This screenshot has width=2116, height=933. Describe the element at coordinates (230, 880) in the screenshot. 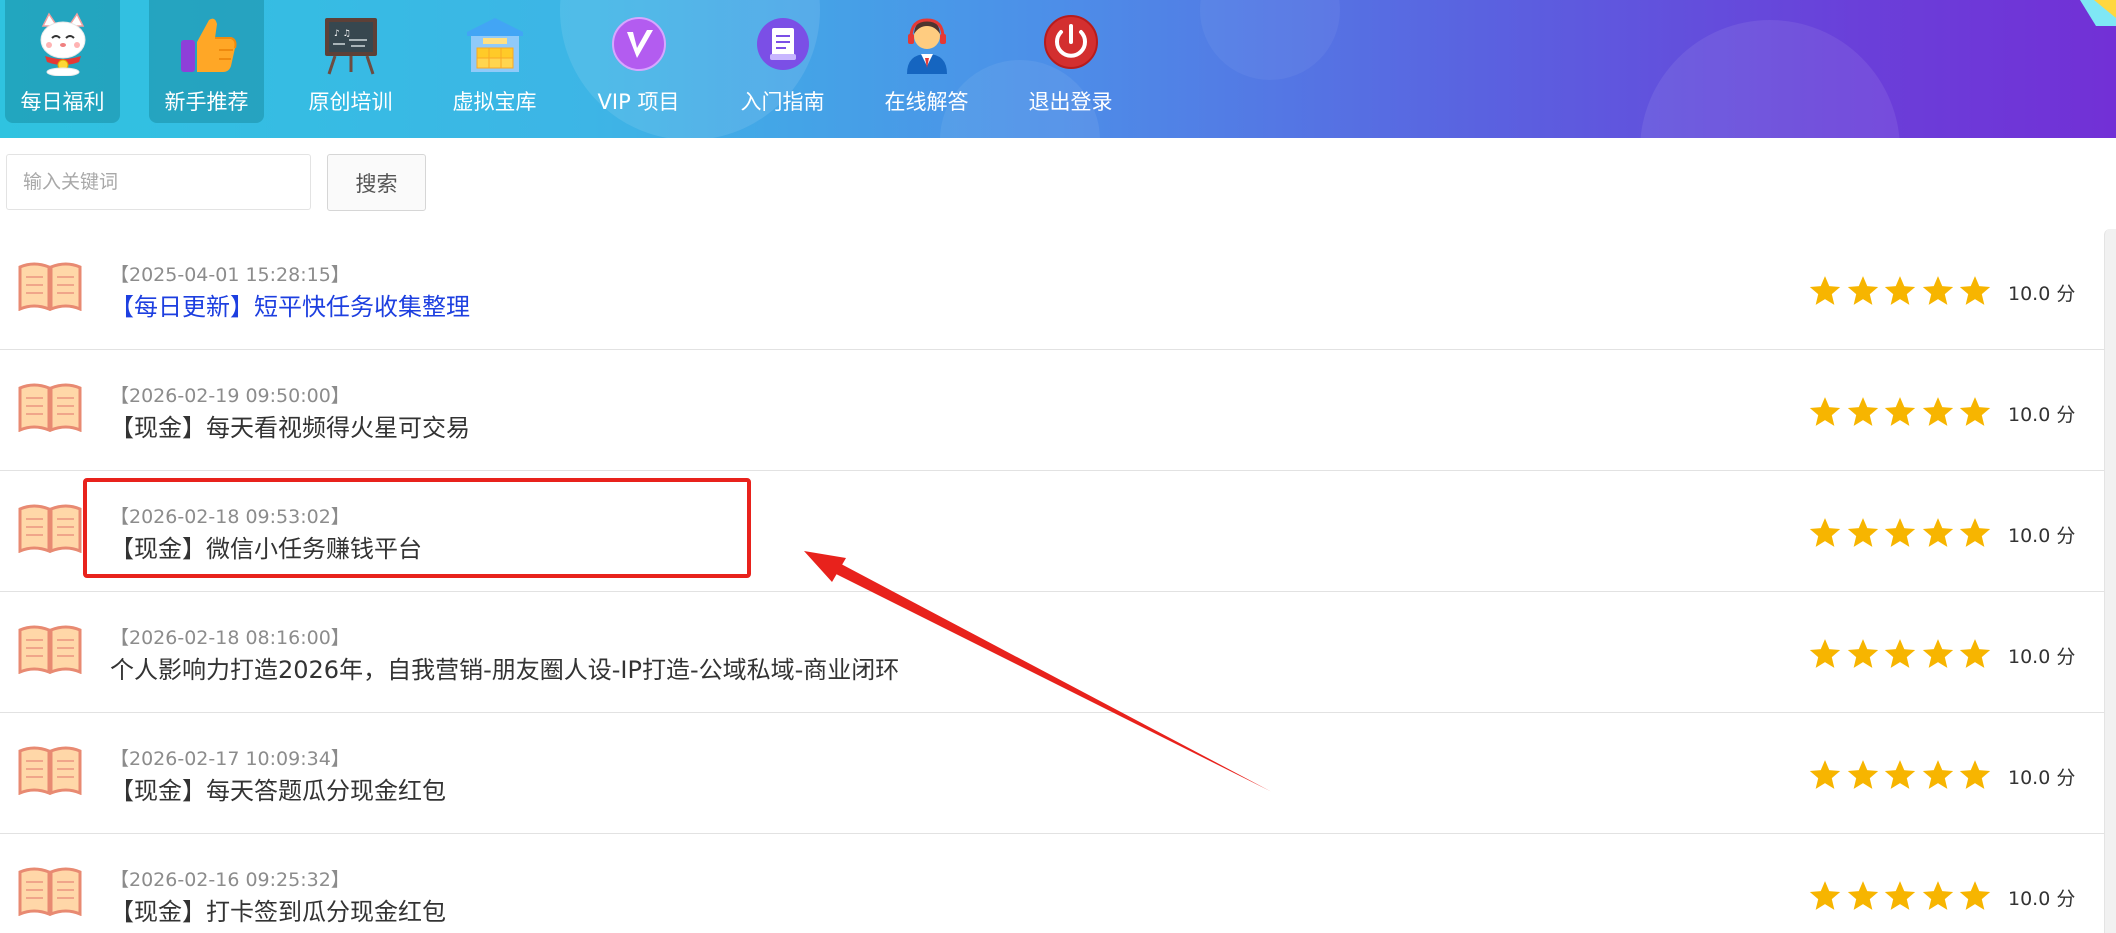

I see `article-date: 【2026-02-16 09:25:32】` at that location.